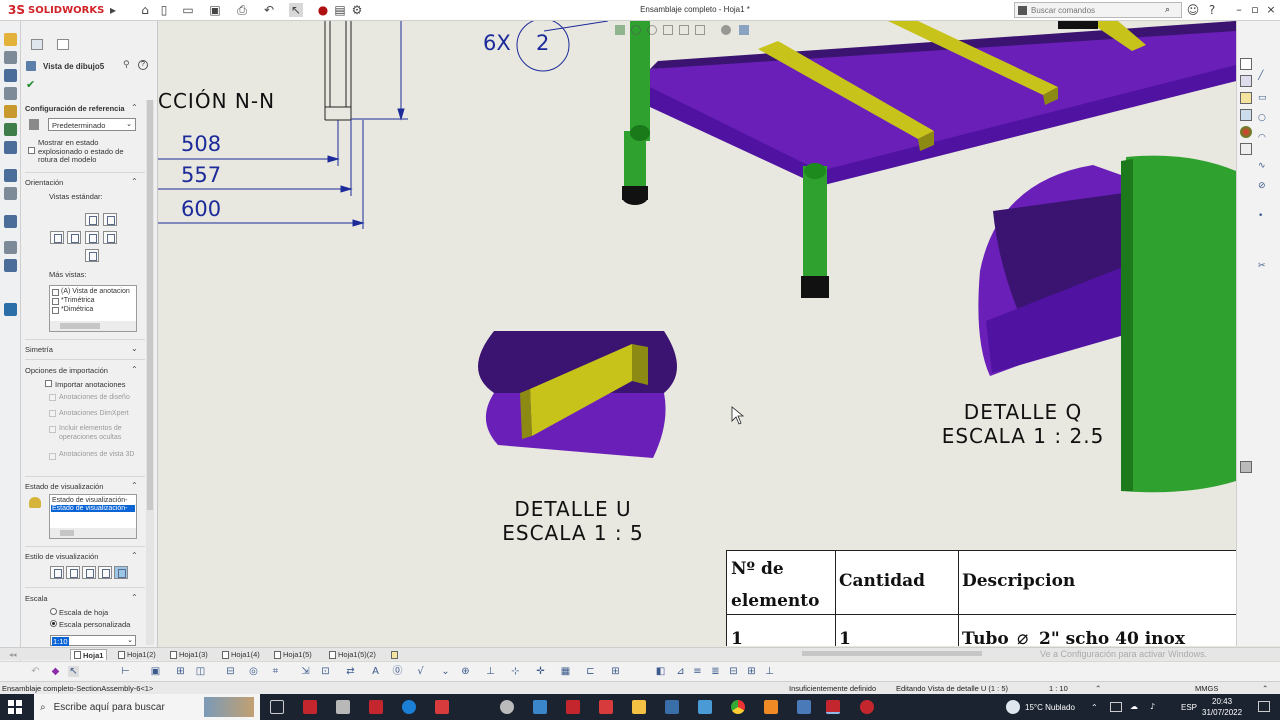 This screenshot has width=1280, height=720. I want to click on tab-hoja1-3: Hoja1(3), so click(189, 654).